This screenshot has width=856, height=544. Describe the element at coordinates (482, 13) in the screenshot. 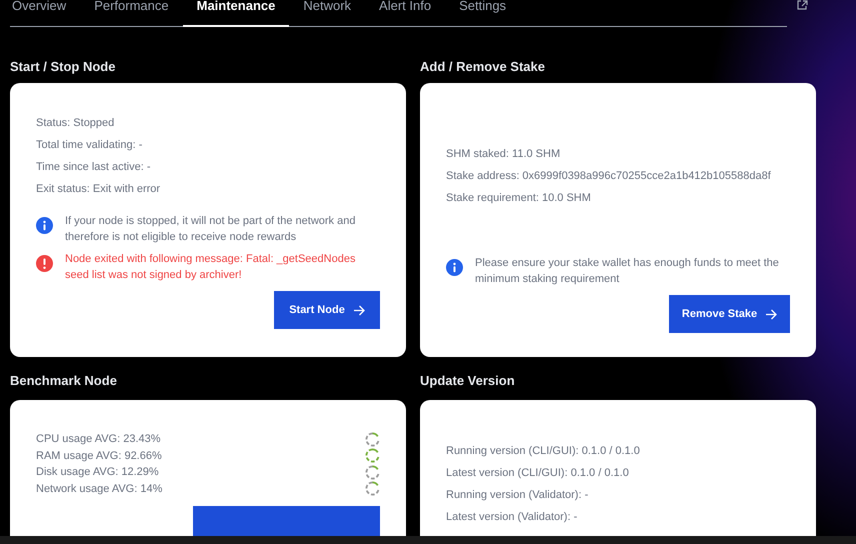

I see `tab: Settings` at that location.